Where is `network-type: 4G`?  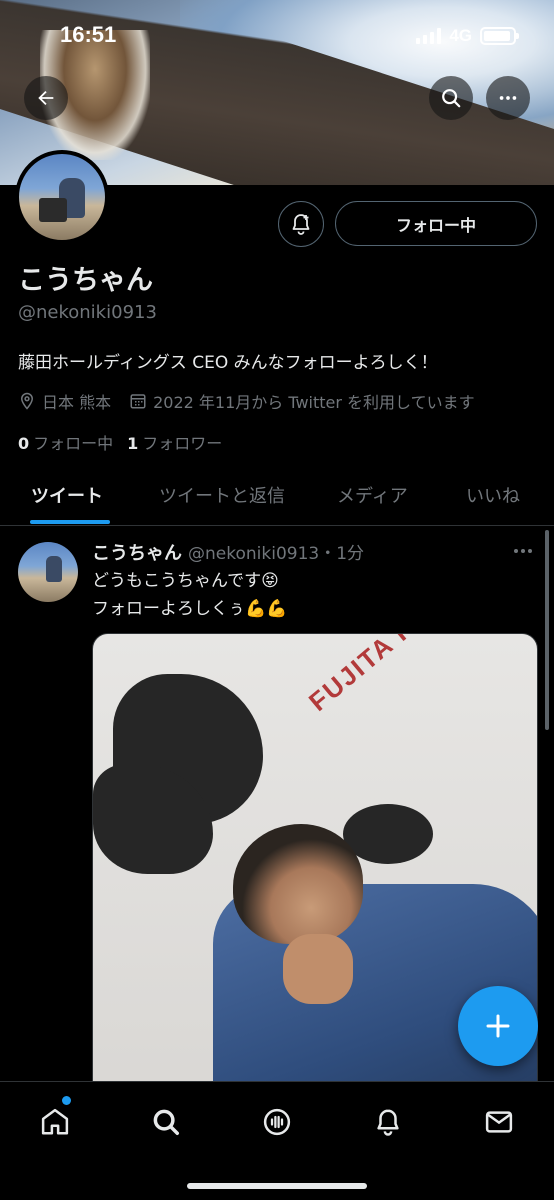 network-type: 4G is located at coordinates (460, 35).